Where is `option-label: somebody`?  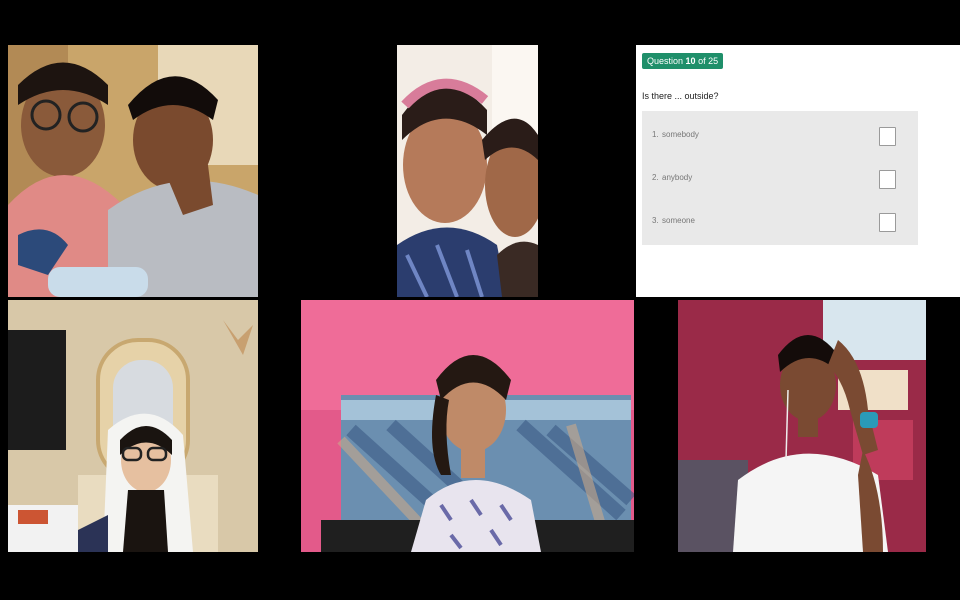 option-label: somebody is located at coordinates (680, 134).